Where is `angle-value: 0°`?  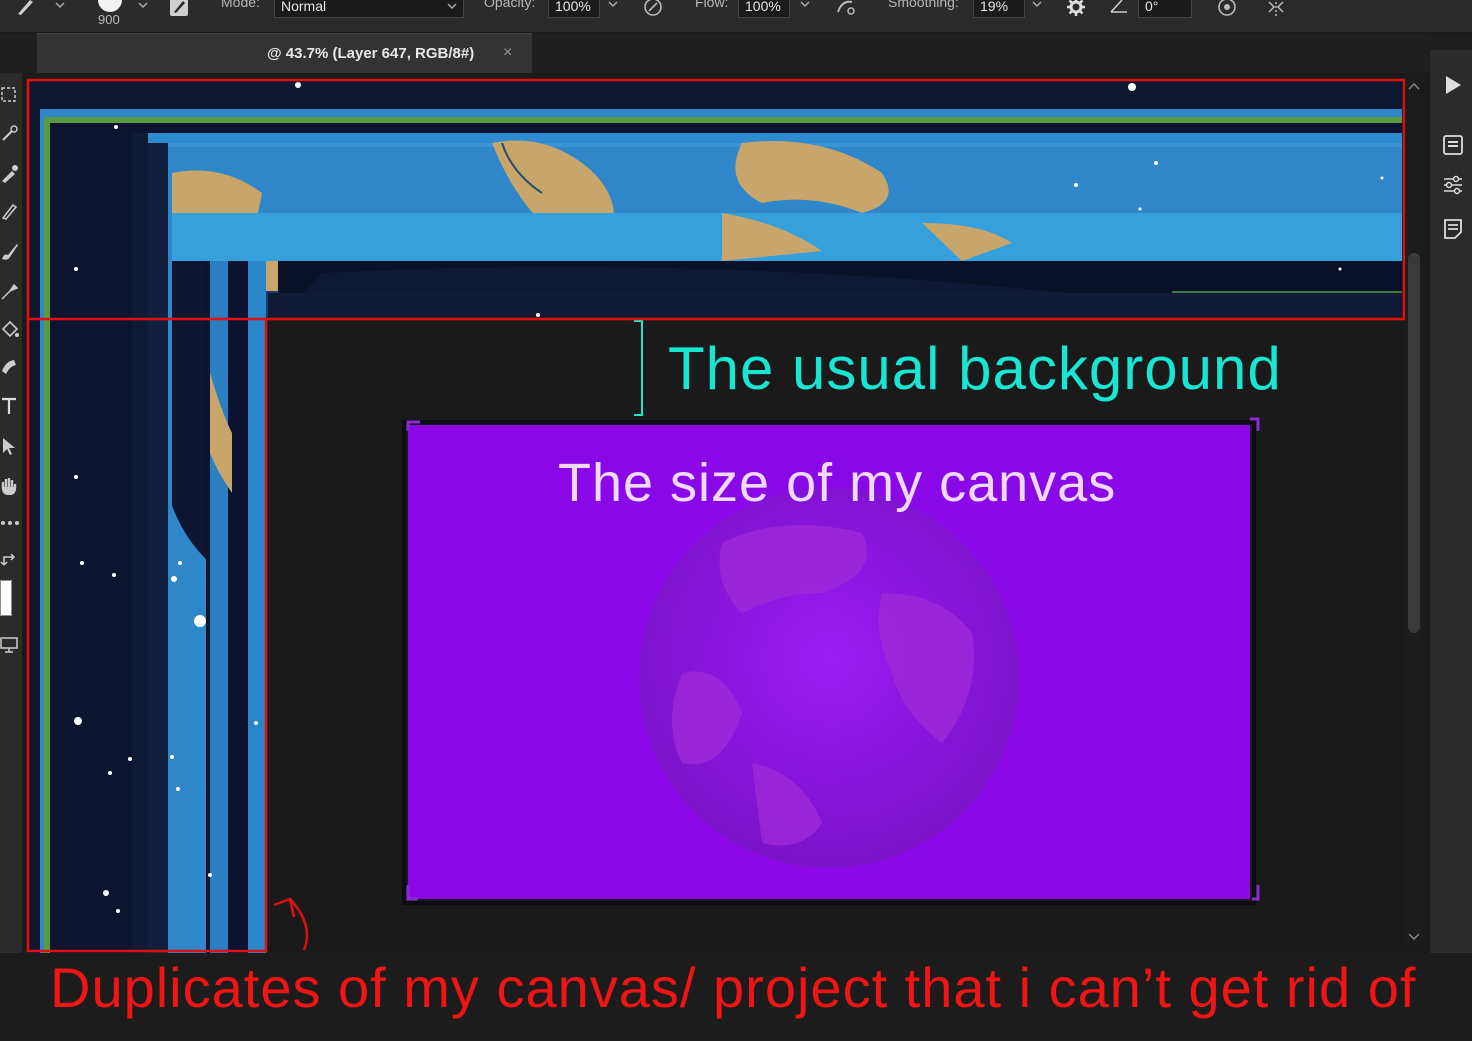 angle-value: 0° is located at coordinates (1152, 7).